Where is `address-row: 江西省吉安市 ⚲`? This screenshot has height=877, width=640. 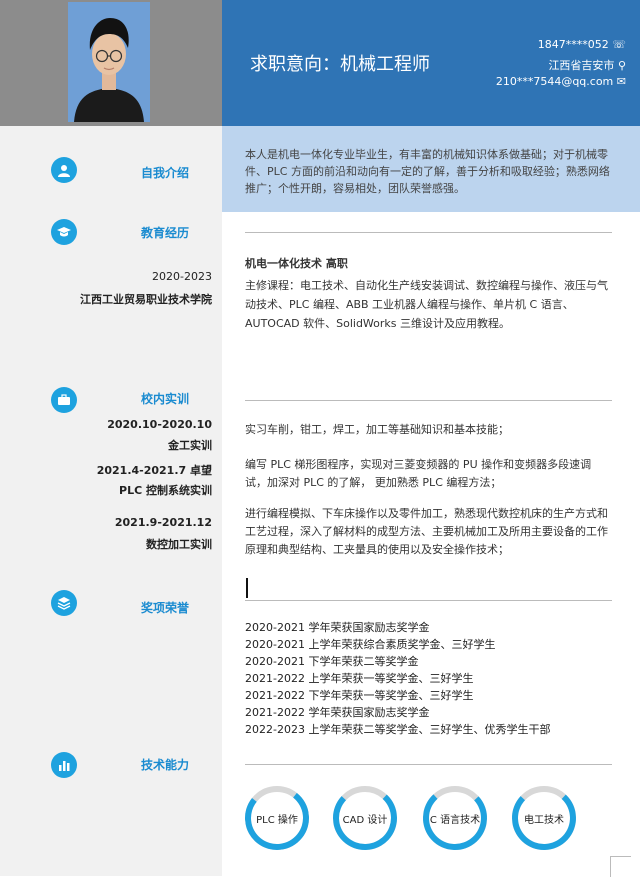 address-row: 江西省吉安市 ⚲ is located at coordinates (587, 65).